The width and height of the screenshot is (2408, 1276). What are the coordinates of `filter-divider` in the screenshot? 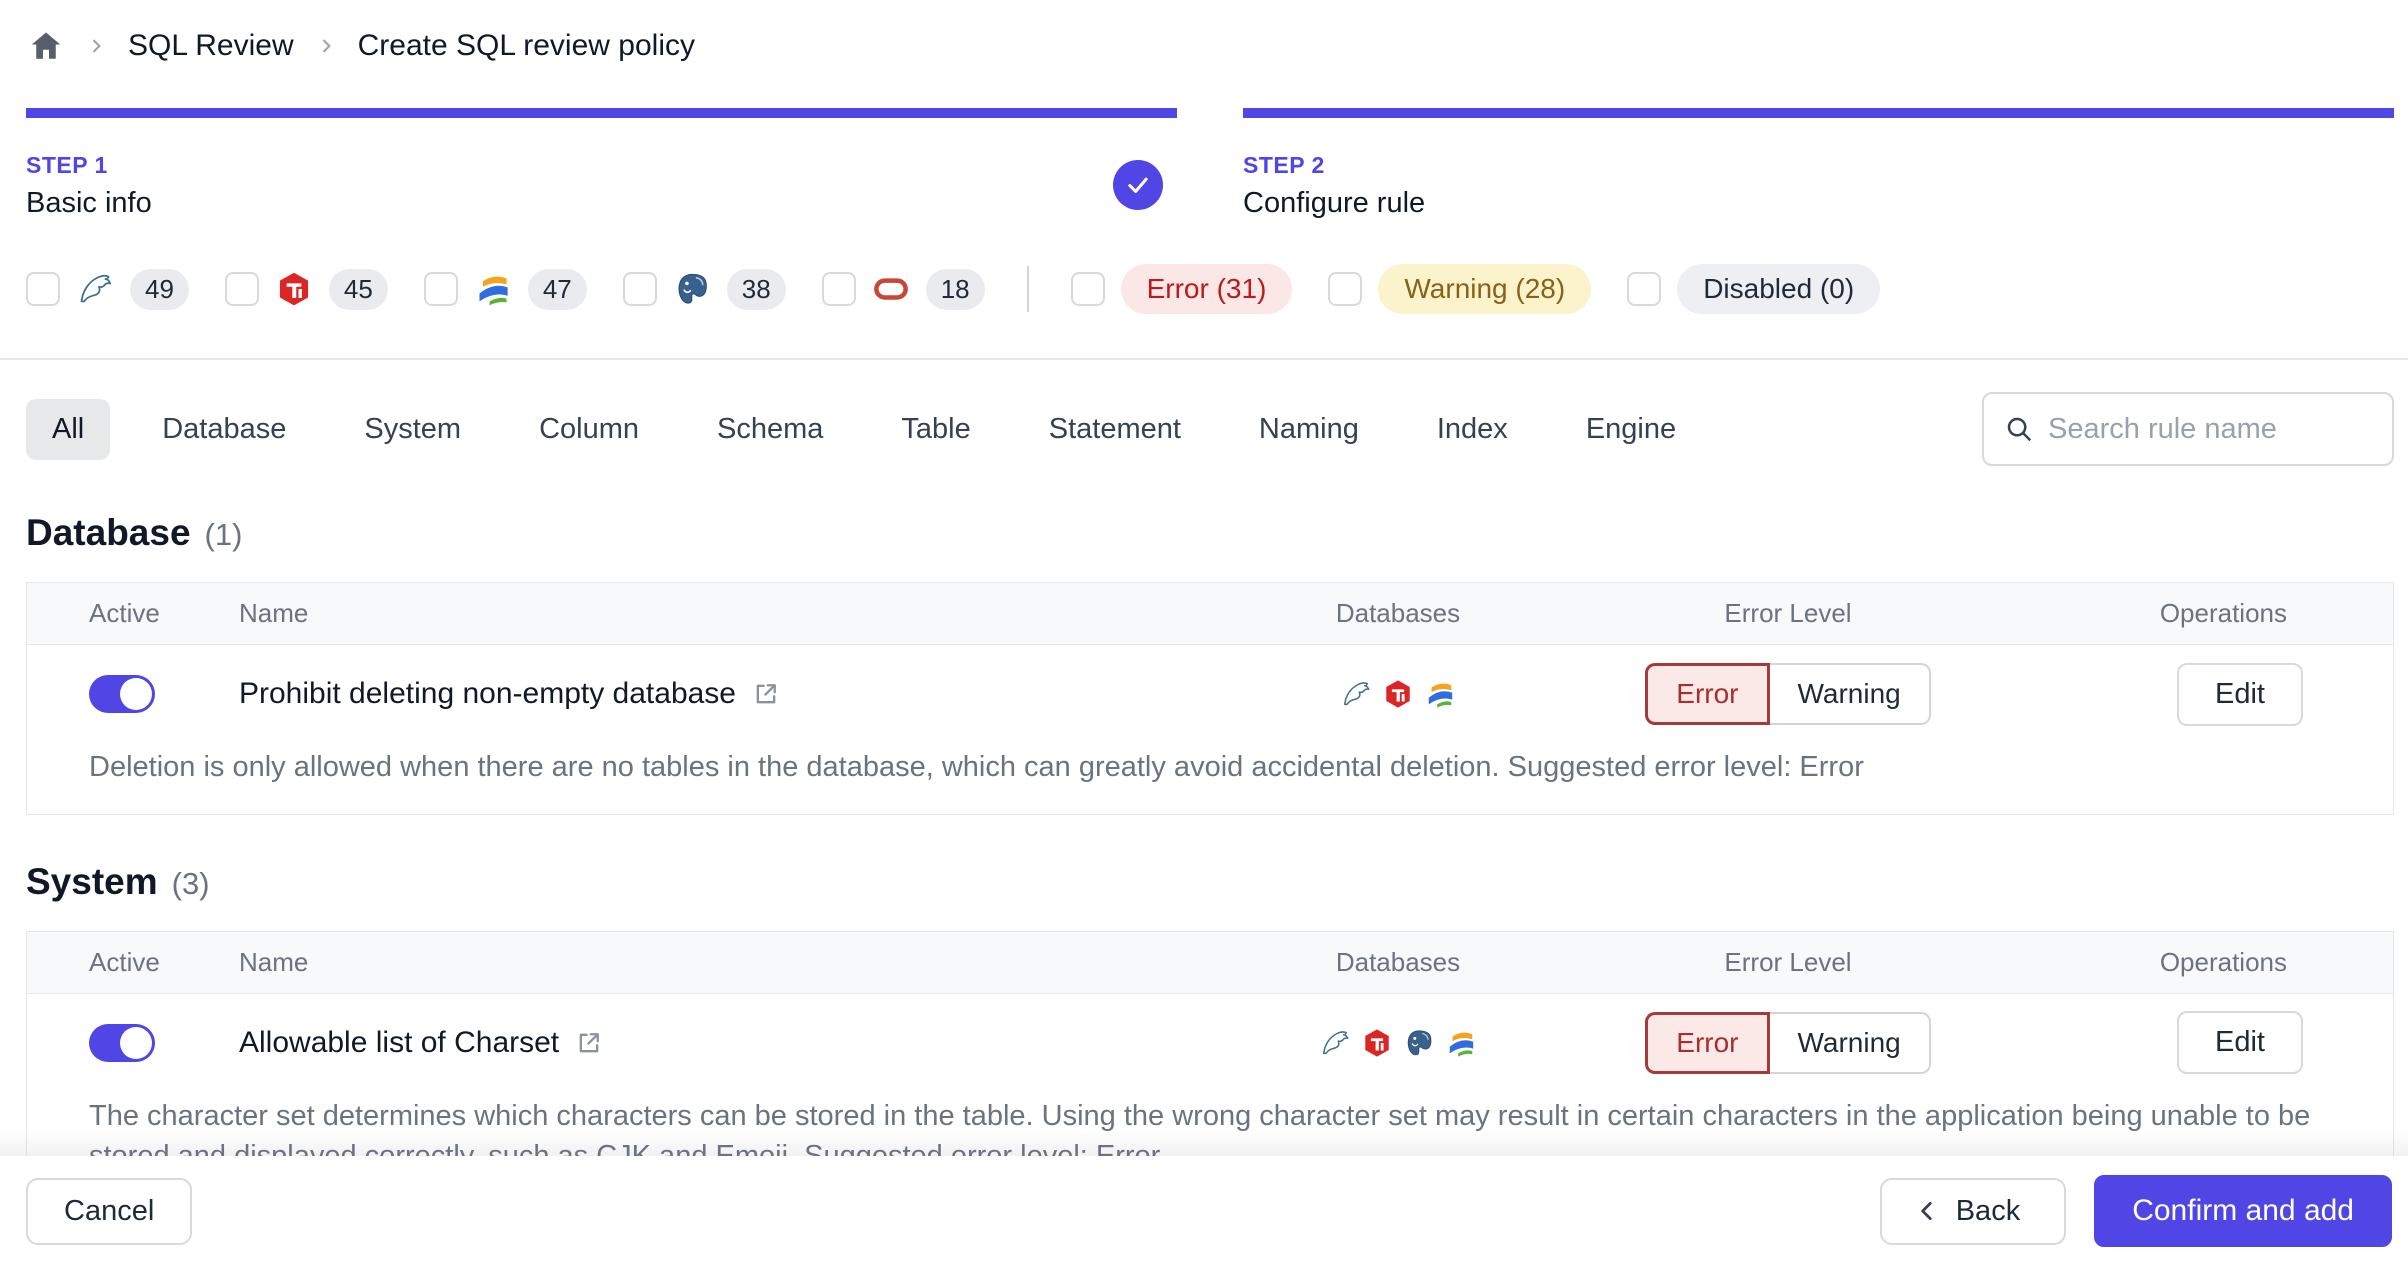 It's located at (1027, 289).